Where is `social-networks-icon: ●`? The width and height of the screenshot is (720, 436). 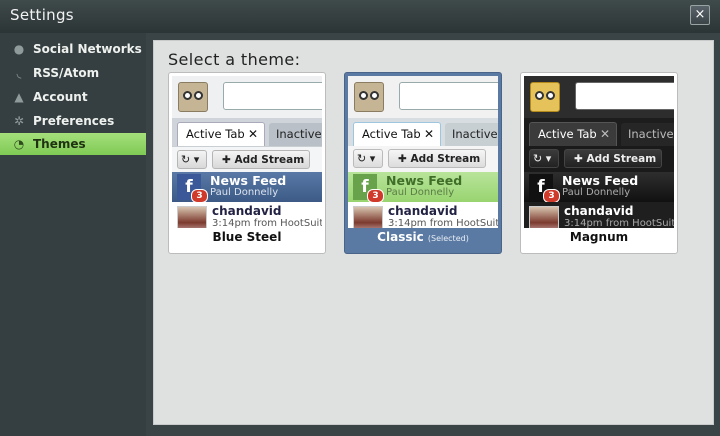
social-networks-icon: ● is located at coordinates (19, 49).